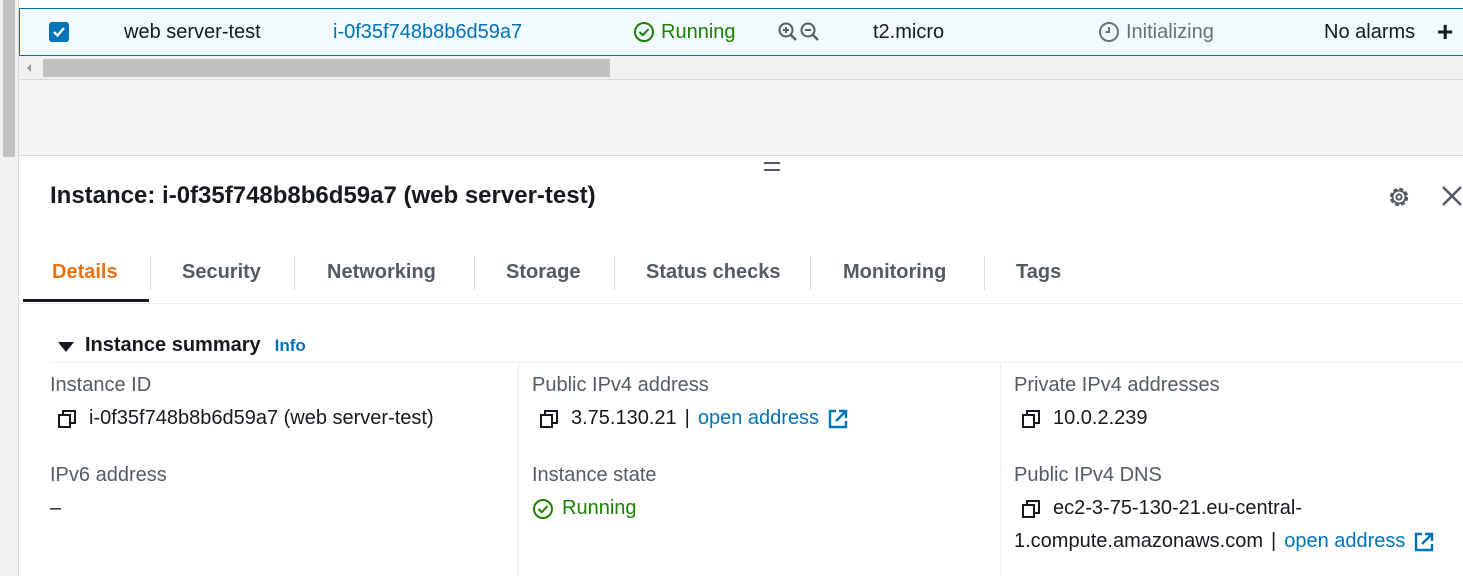 This screenshot has width=1463, height=576. I want to click on public-dns-value-line1: ec2-3-75-130-21.eu-central-, so click(1161, 508).